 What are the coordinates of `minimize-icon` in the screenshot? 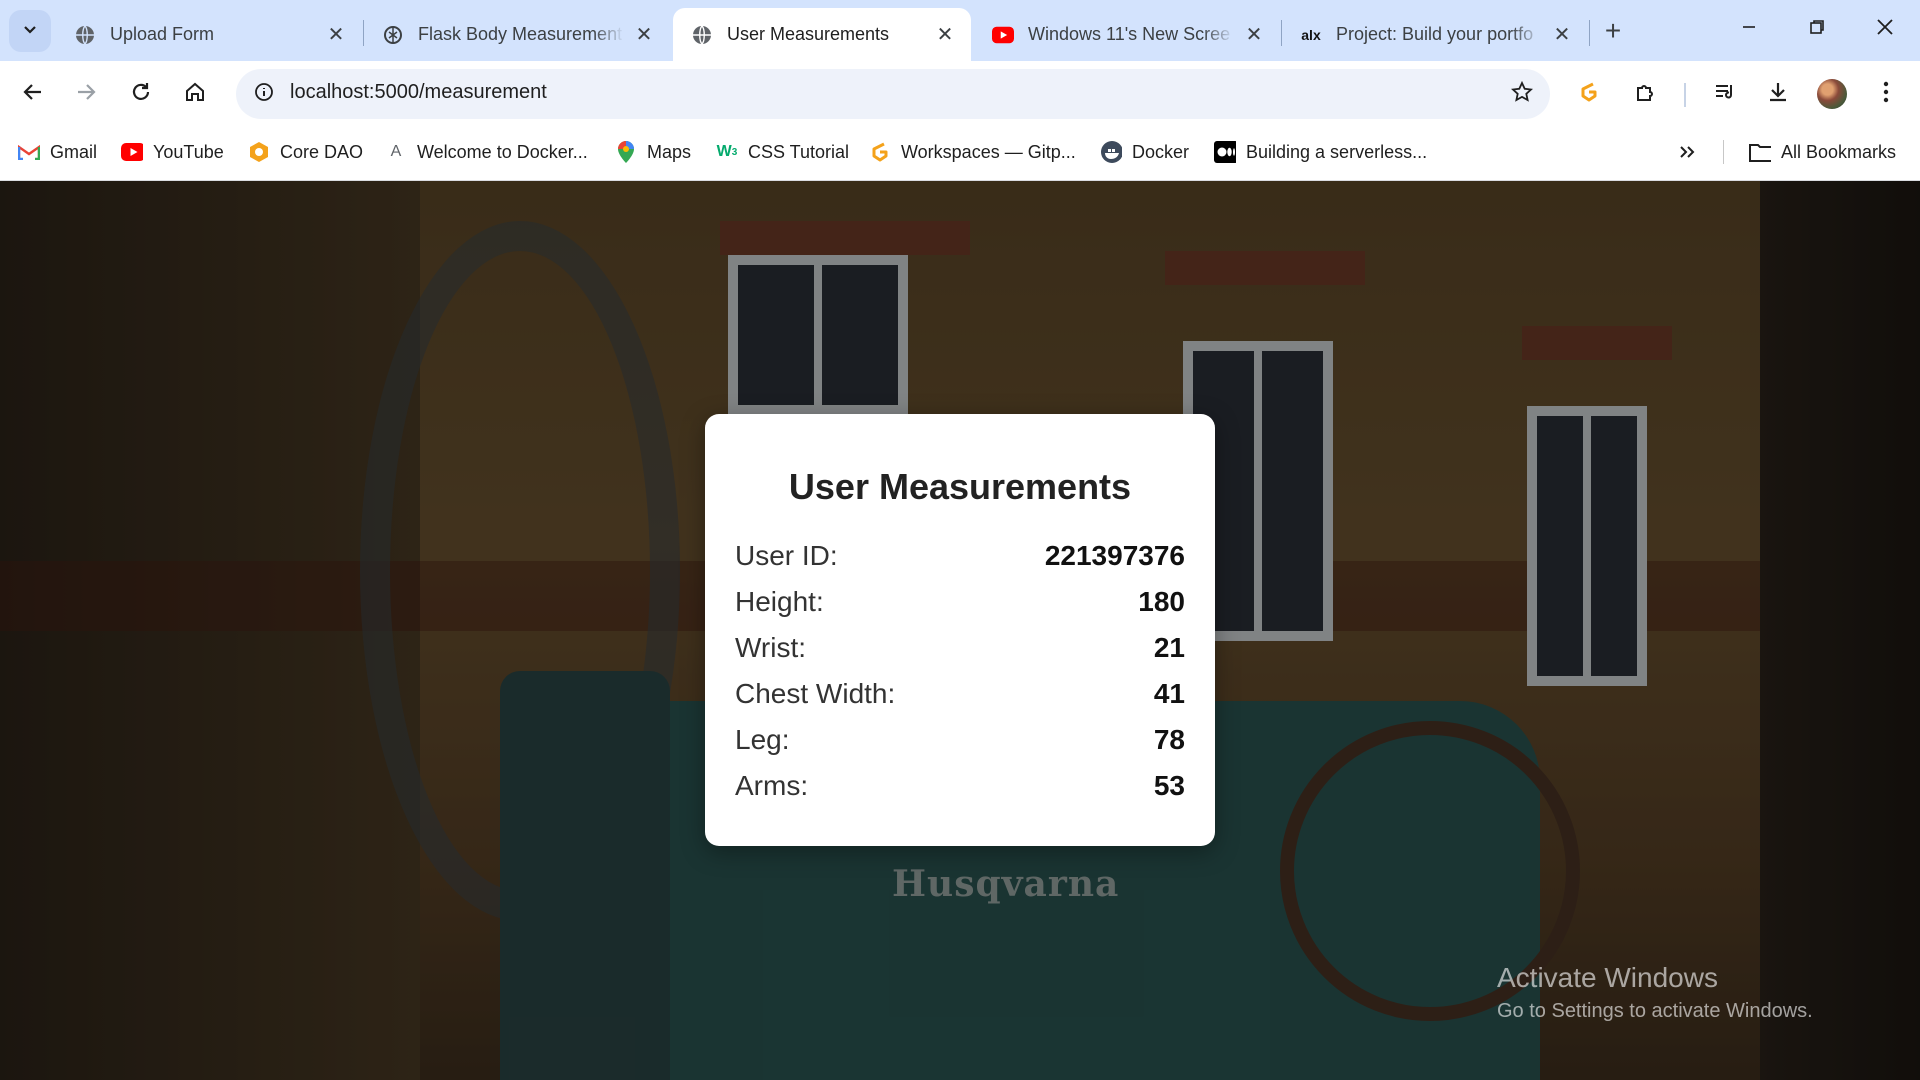 It's located at (1749, 29).